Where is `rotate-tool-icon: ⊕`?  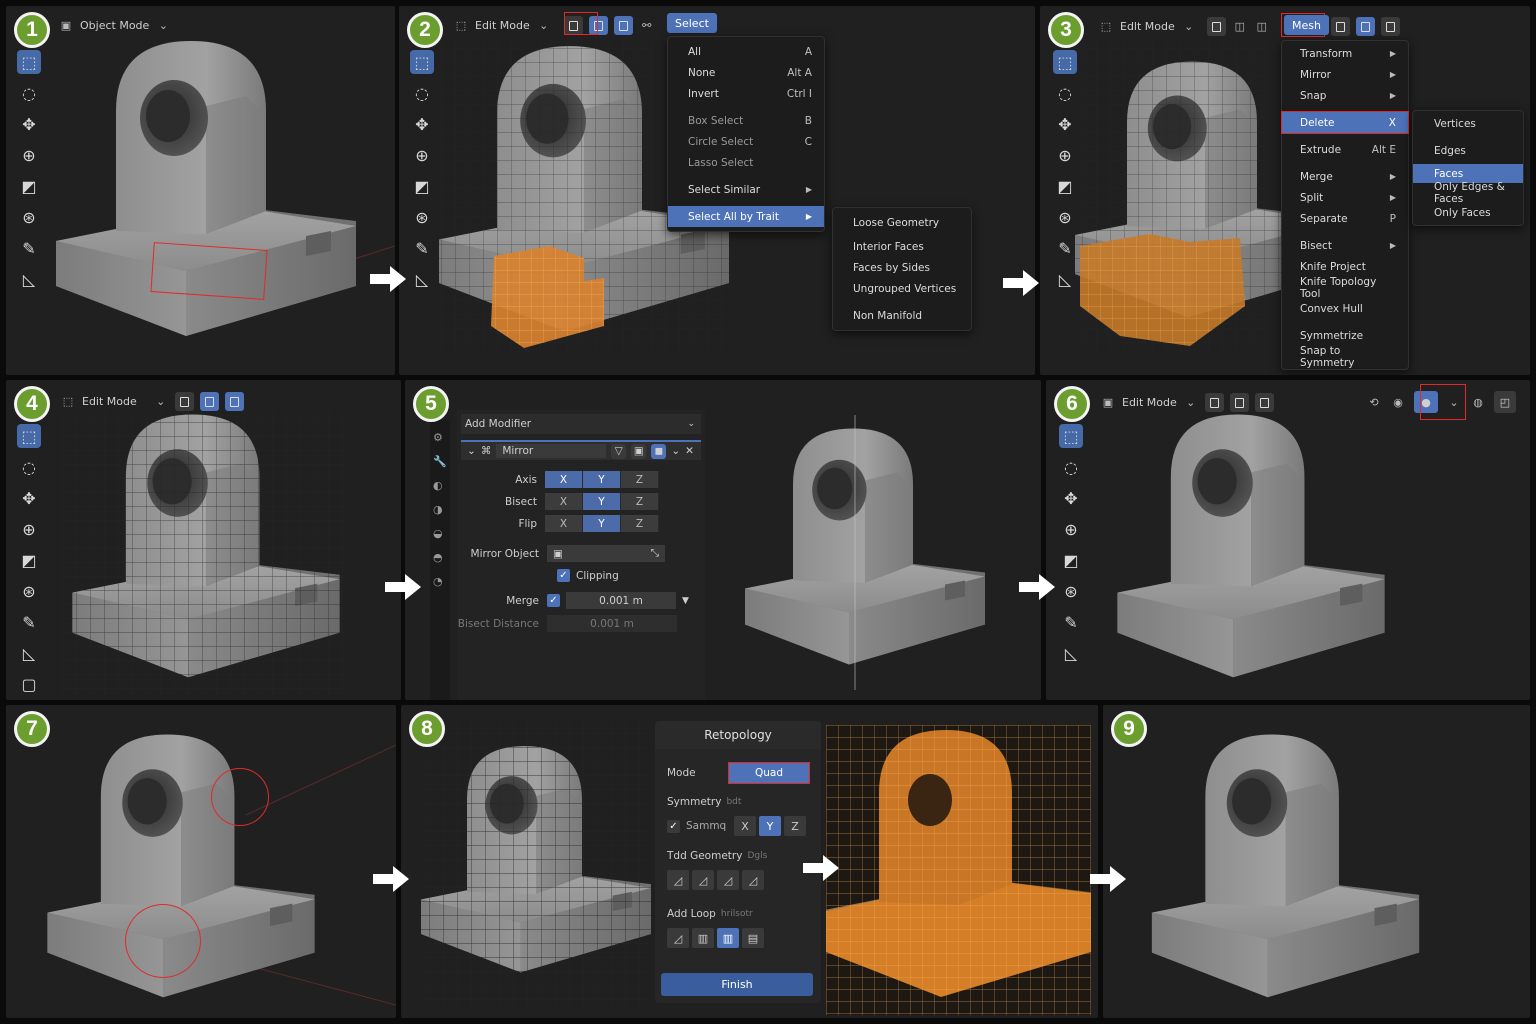
rotate-tool-icon: ⊕ is located at coordinates (422, 155).